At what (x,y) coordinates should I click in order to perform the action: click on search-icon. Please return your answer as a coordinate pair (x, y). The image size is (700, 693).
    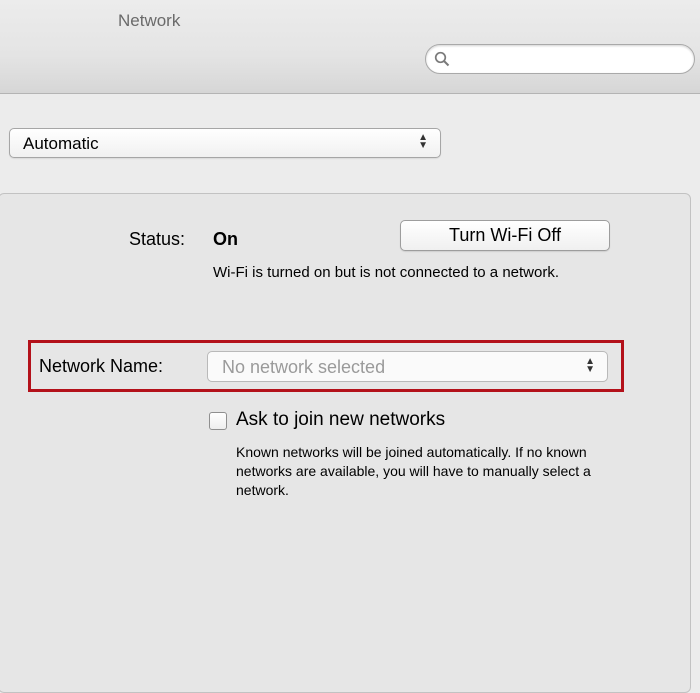
    Looking at the image, I should click on (442, 59).